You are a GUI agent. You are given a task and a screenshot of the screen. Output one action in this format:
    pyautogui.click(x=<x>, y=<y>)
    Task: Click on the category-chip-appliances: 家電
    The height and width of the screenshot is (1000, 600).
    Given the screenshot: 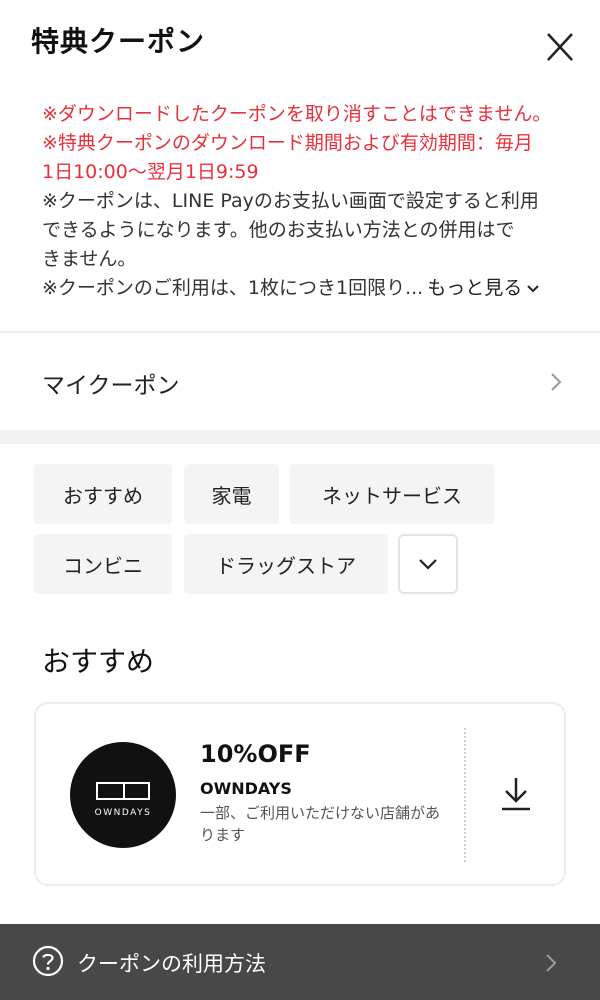 What is the action you would take?
    pyautogui.click(x=231, y=494)
    